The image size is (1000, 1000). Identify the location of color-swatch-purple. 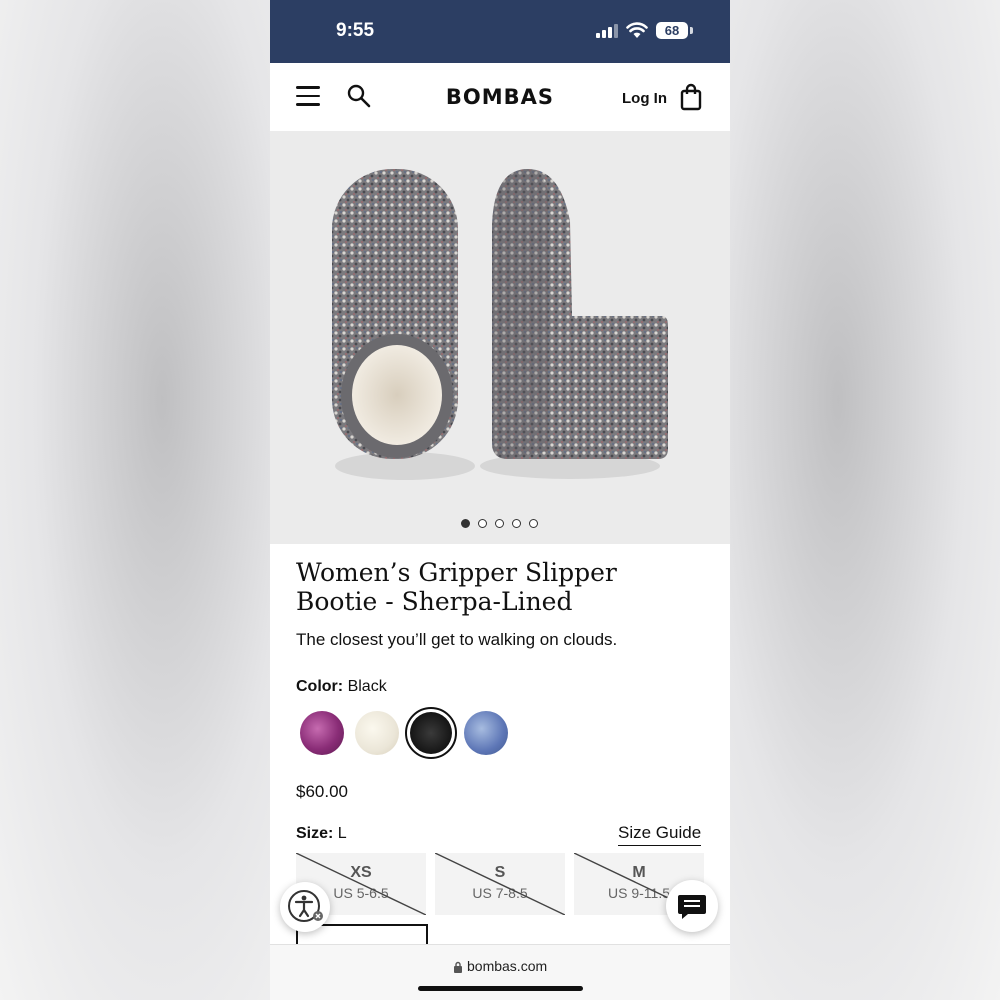
(322, 733).